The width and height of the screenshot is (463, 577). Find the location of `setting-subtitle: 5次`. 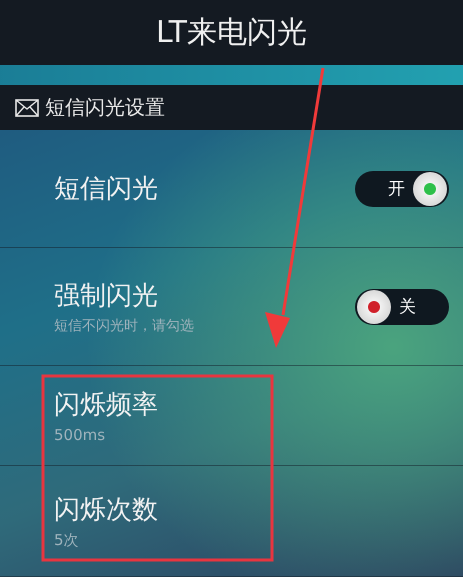

setting-subtitle: 5次 is located at coordinates (67, 540).